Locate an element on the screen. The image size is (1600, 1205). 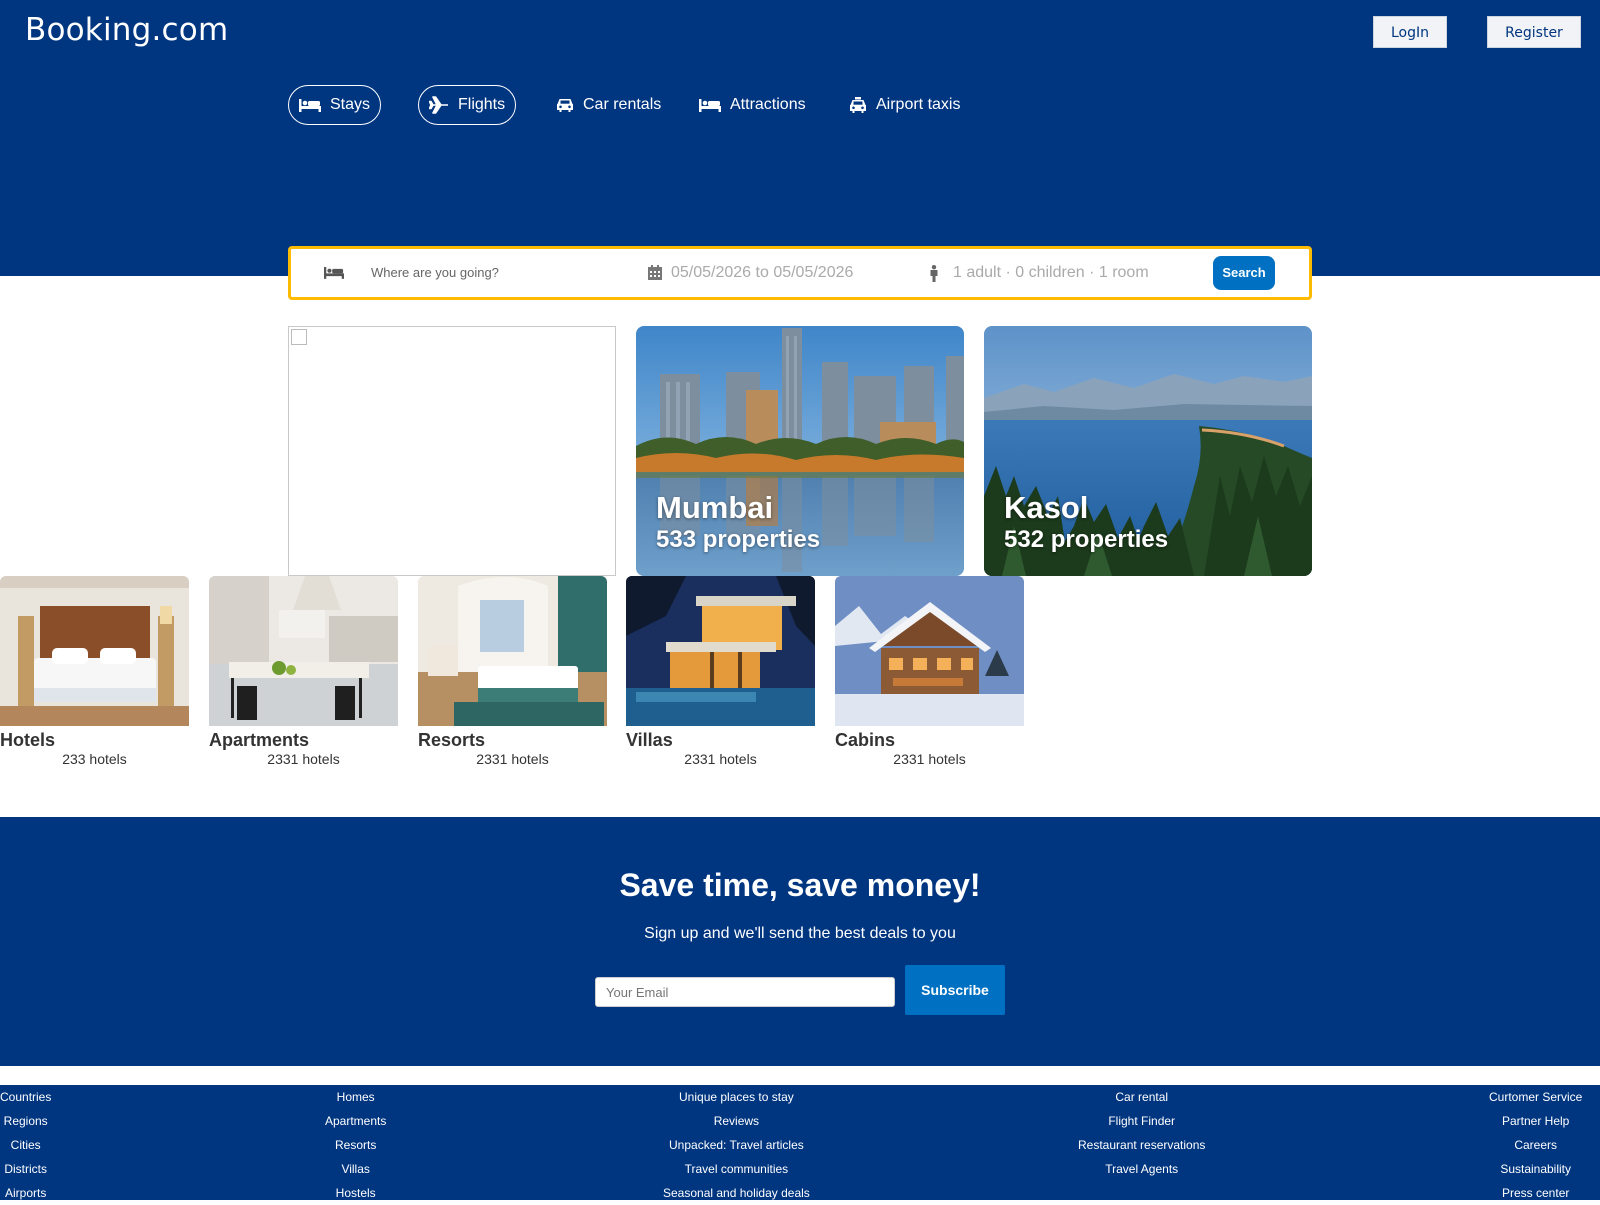
newsletter-title: Save time, save money! is located at coordinates (800, 885).